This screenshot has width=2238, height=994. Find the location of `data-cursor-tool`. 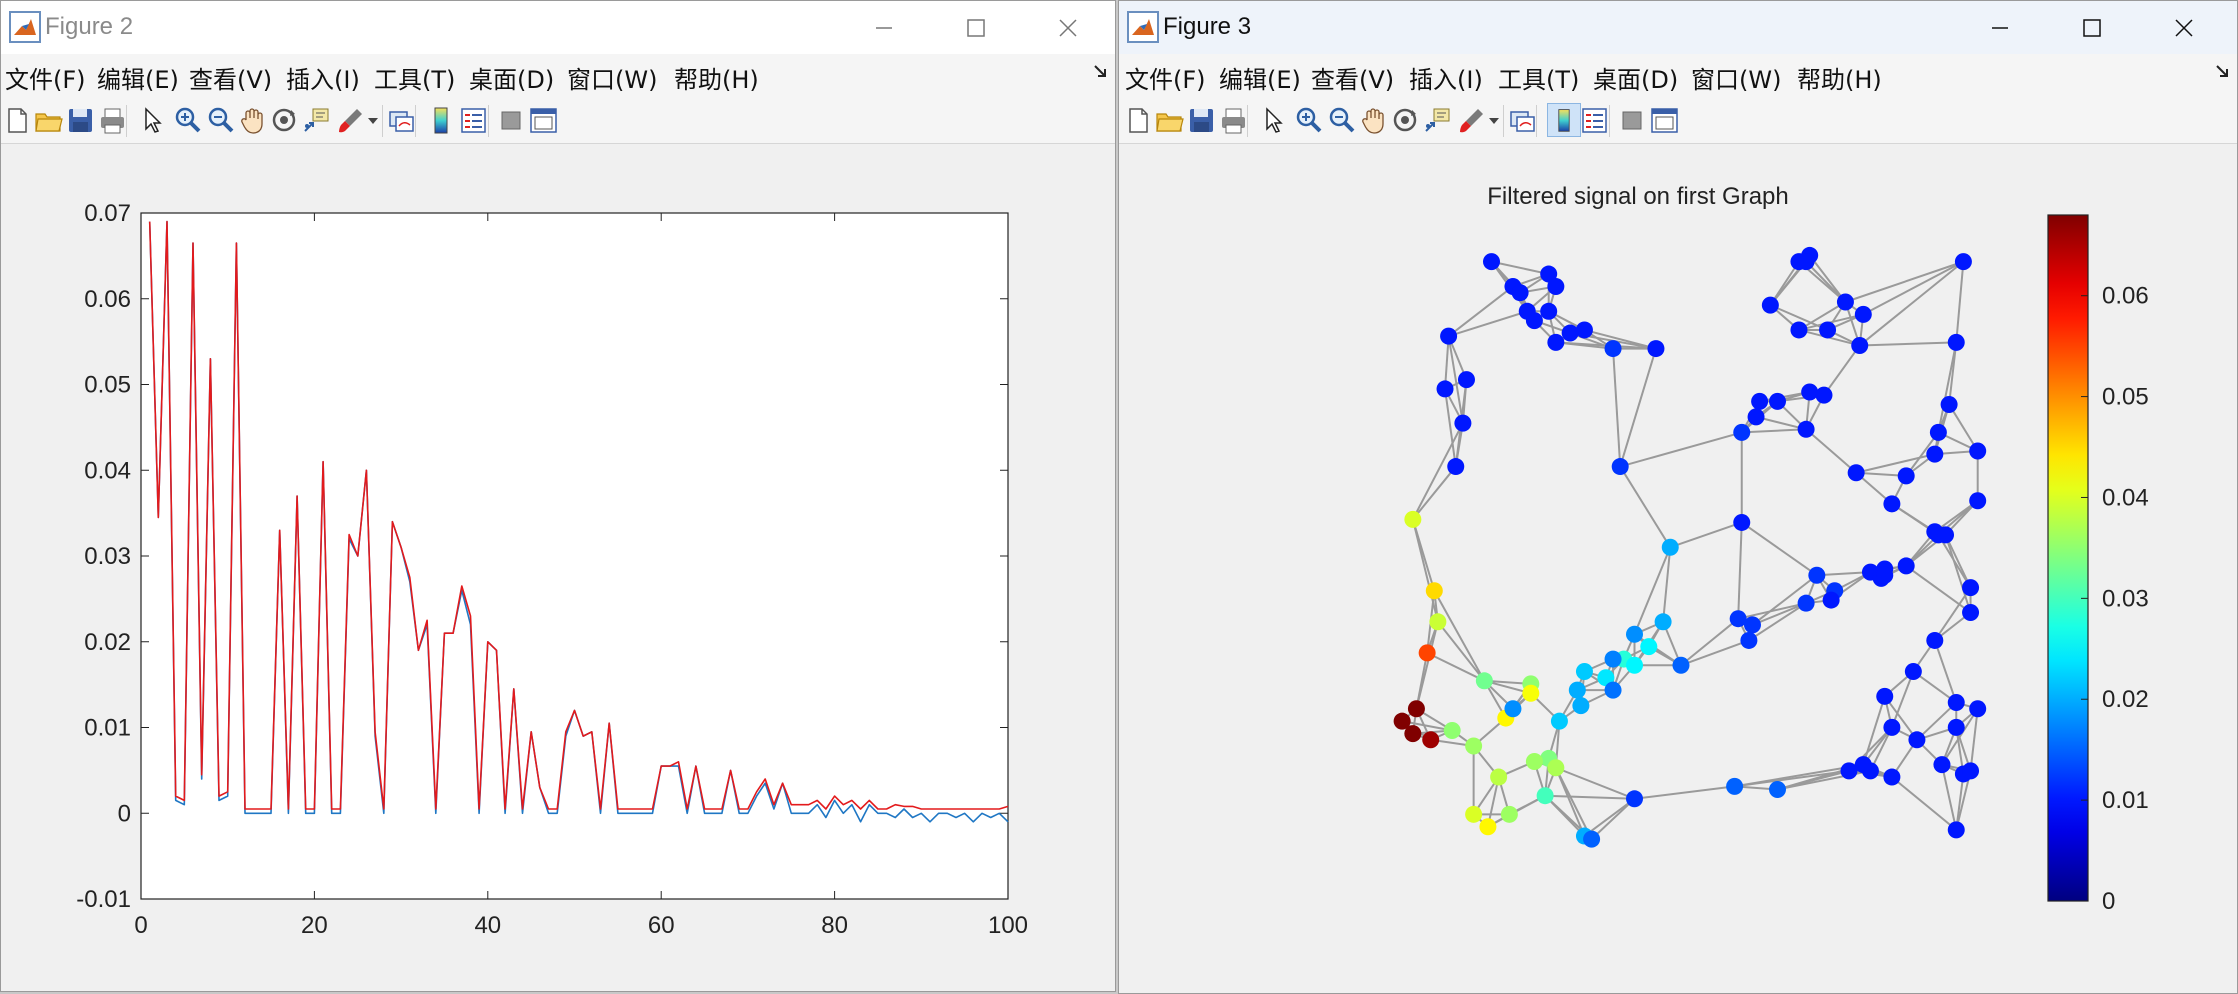

data-cursor-tool is located at coordinates (1437, 120).